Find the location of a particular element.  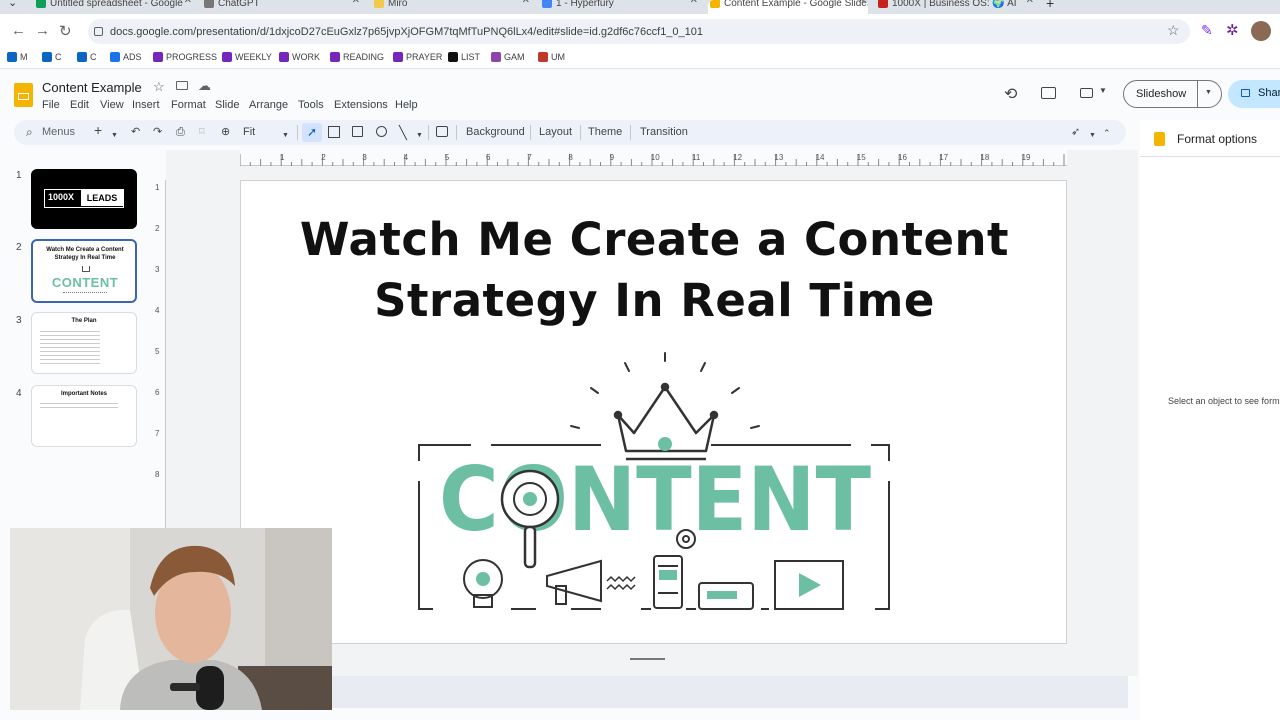

ruler-tick-label: 2 is located at coordinates (157, 228).